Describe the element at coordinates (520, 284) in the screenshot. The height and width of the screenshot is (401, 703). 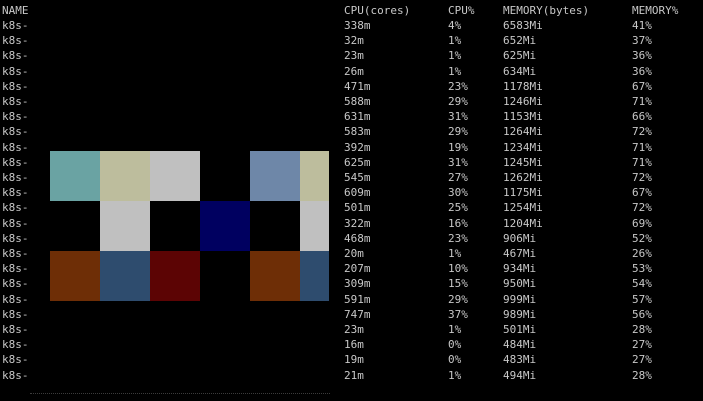
I see `memory-bytes-value: 950Mi` at that location.